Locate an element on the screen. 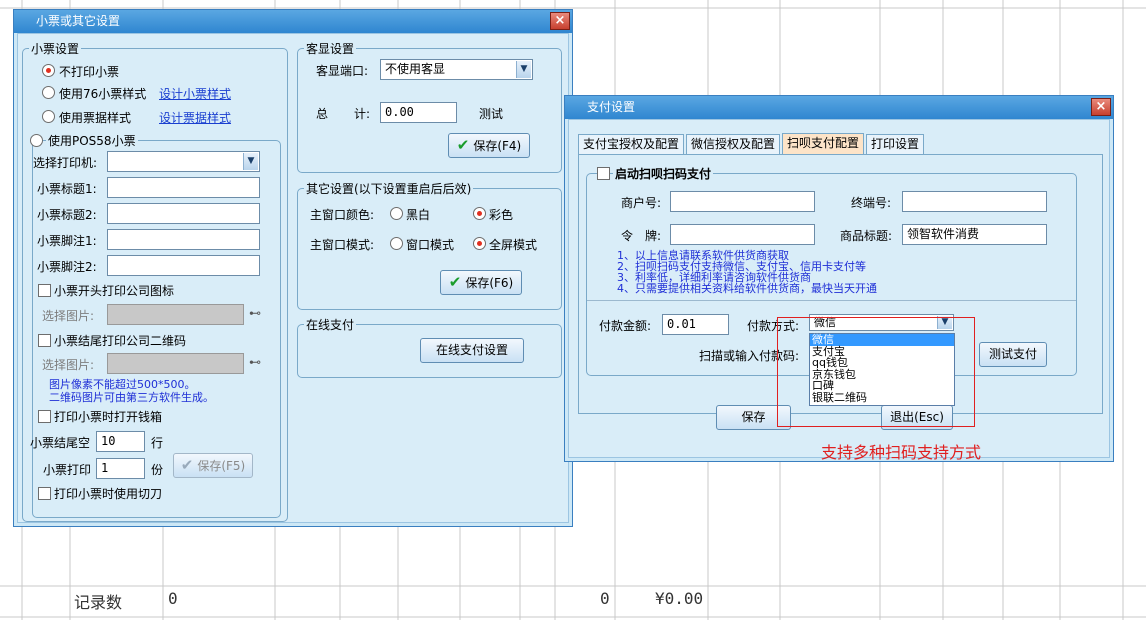 The height and width of the screenshot is (620, 1146). mode-window-label: 窗口模式 is located at coordinates (430, 245).